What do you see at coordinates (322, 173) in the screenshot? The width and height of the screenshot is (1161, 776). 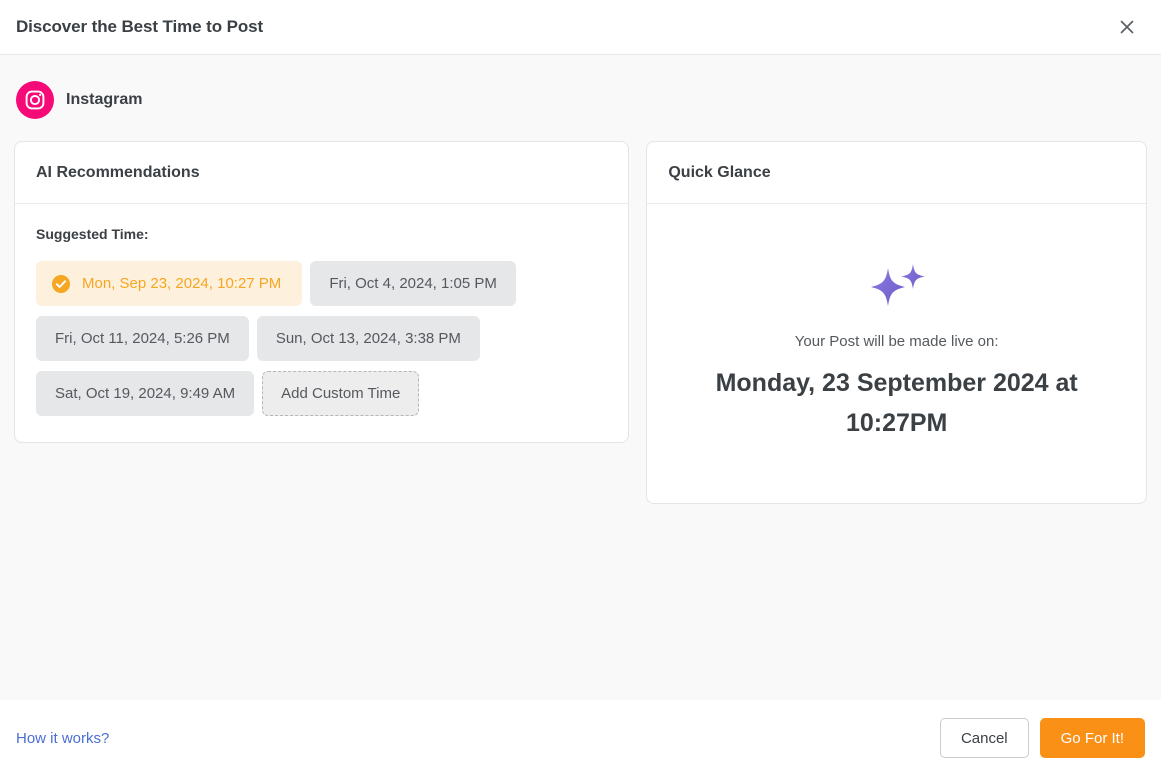 I see `ai-recommendations-header: AI Recommendations` at bounding box center [322, 173].